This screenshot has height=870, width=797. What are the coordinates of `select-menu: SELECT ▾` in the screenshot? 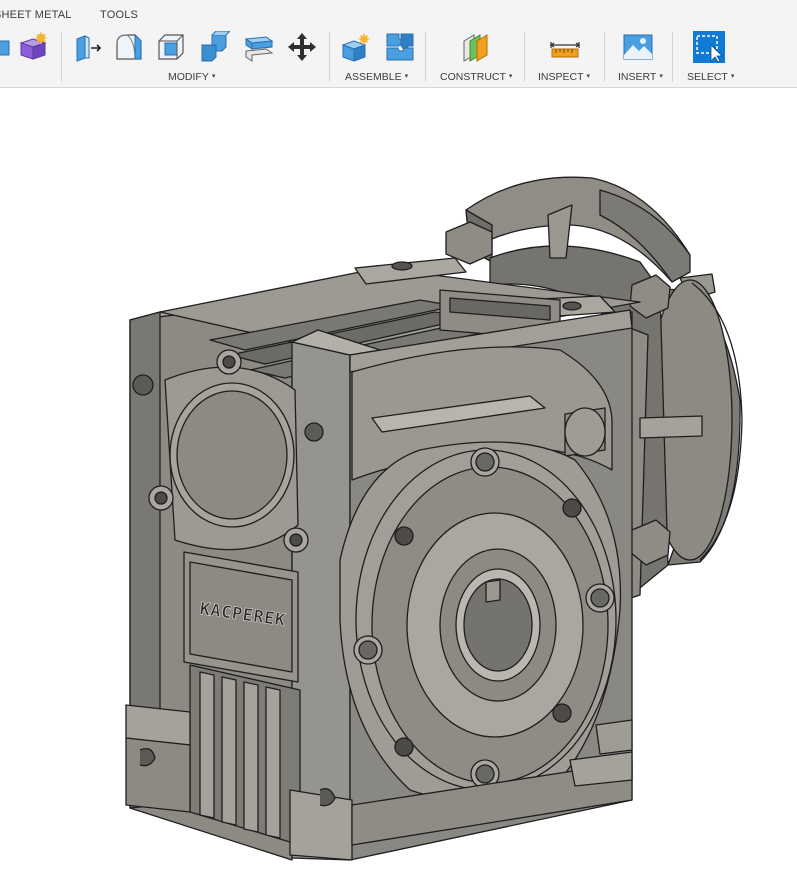 It's located at (710, 77).